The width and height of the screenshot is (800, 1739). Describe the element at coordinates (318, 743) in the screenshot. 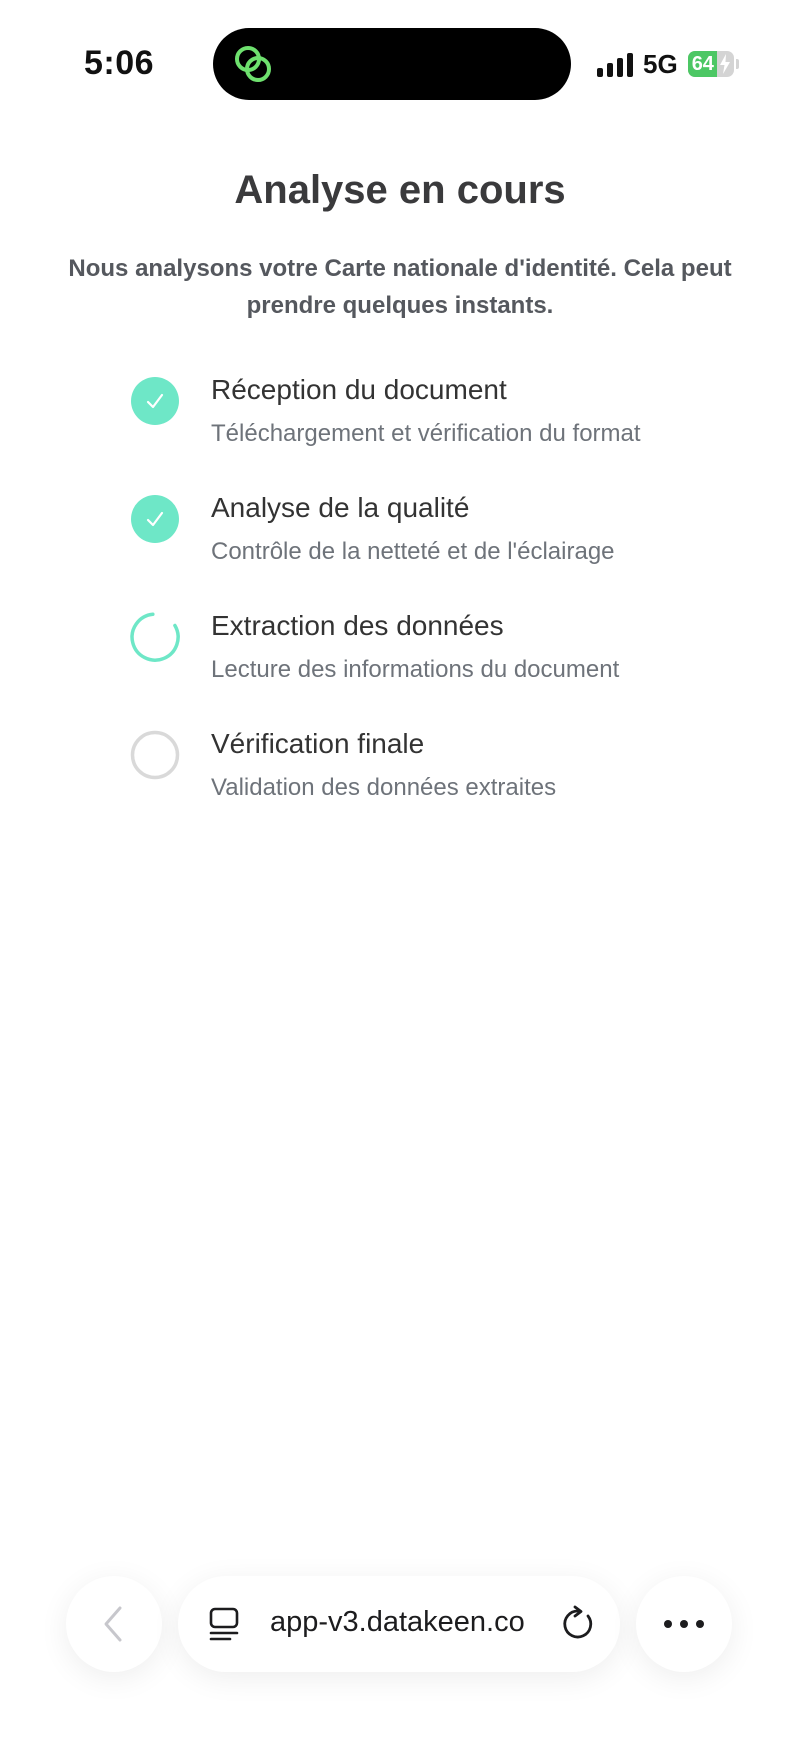

I see `step-title: Vérification finale` at that location.